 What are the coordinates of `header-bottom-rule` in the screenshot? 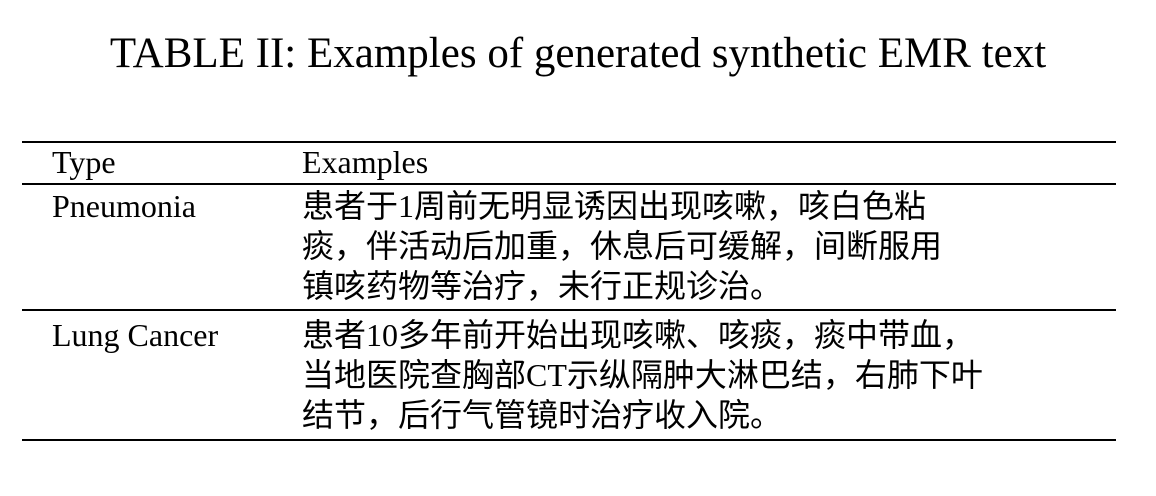 It's located at (569, 184).